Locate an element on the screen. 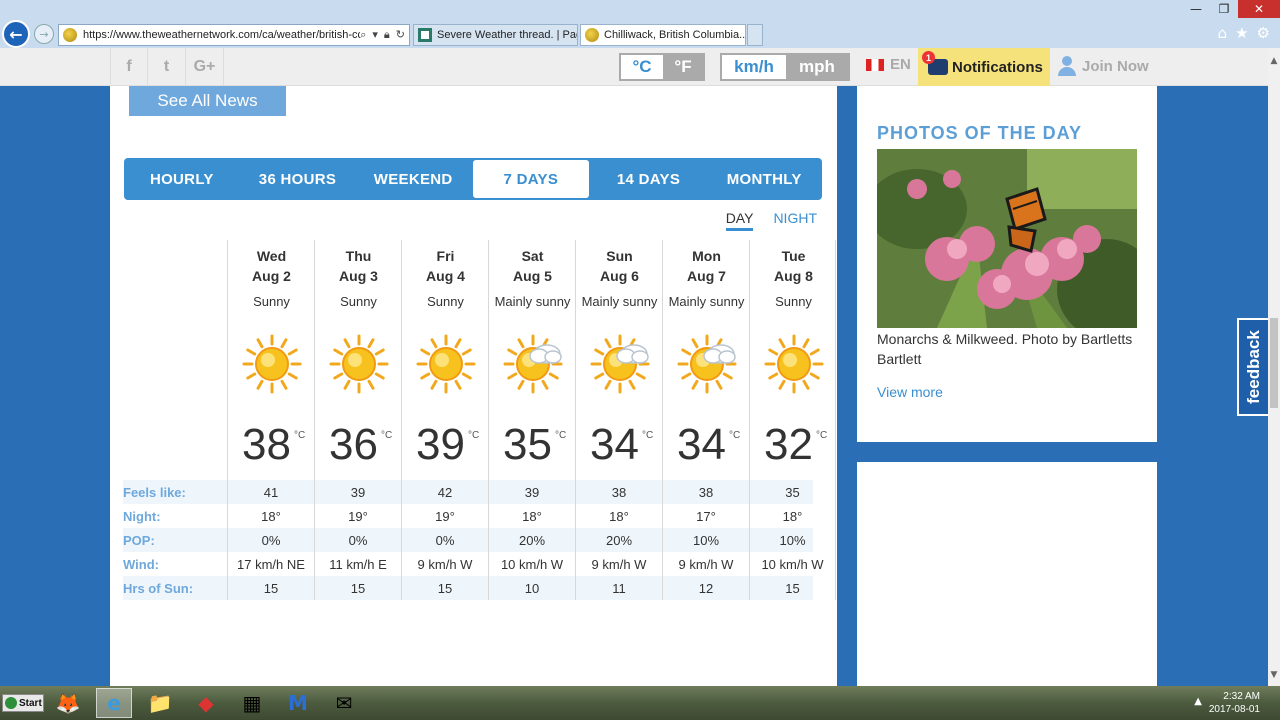 The image size is (1280, 720). scroll-down-icon: ▼ is located at coordinates (1274, 675).